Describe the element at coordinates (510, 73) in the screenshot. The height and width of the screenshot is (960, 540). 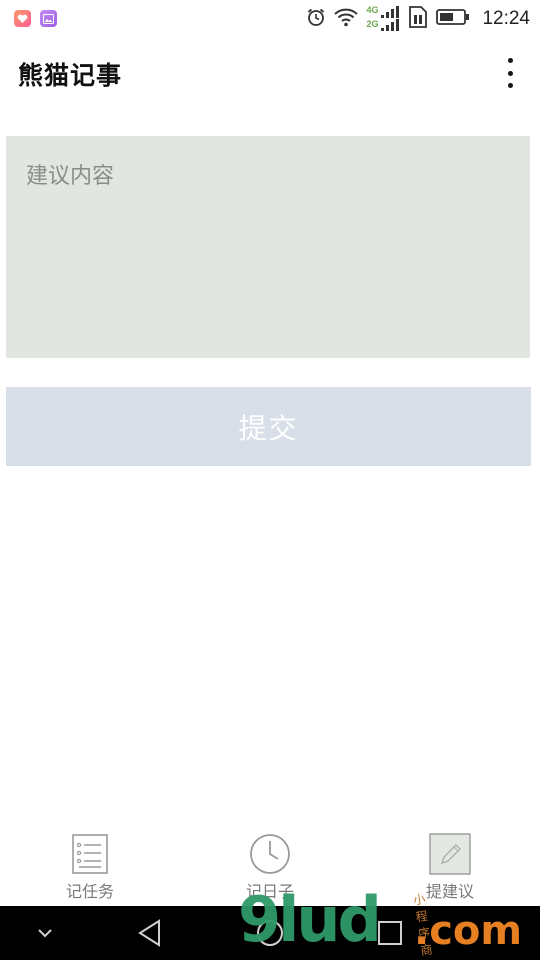
I see `overflow-menu-icon` at that location.